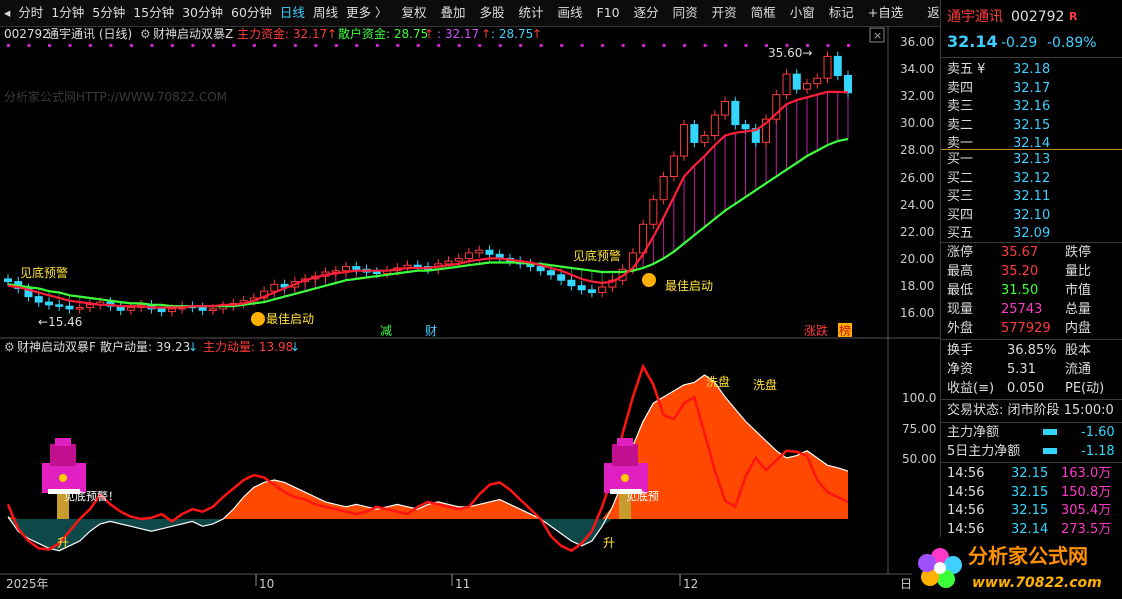 Image resolution: width=1122 pixels, height=599 pixels. I want to click on period-1min: 1分钟, so click(67, 13).